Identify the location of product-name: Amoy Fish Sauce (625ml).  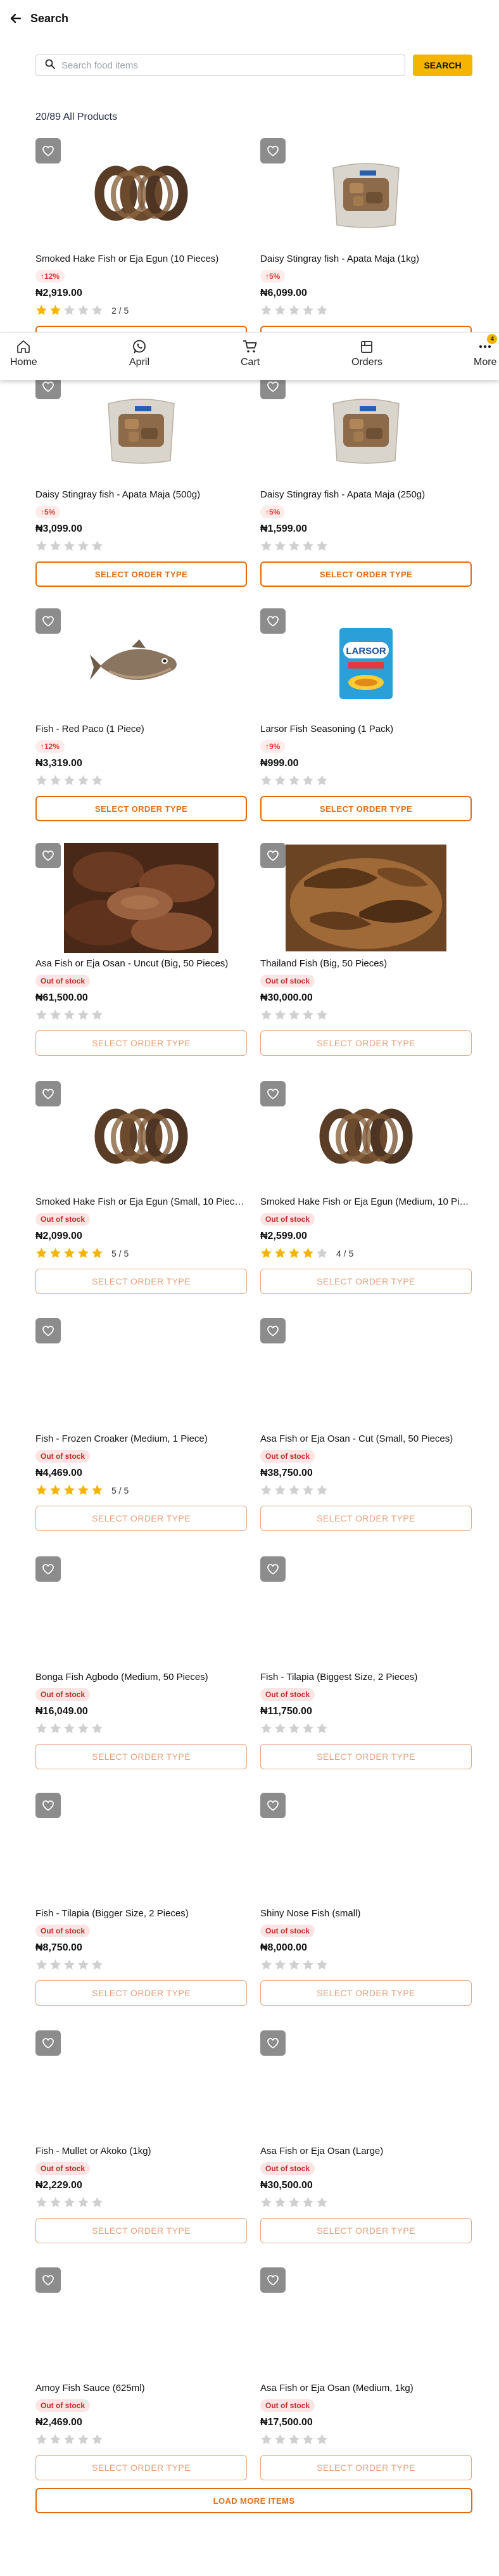
(141, 2388).